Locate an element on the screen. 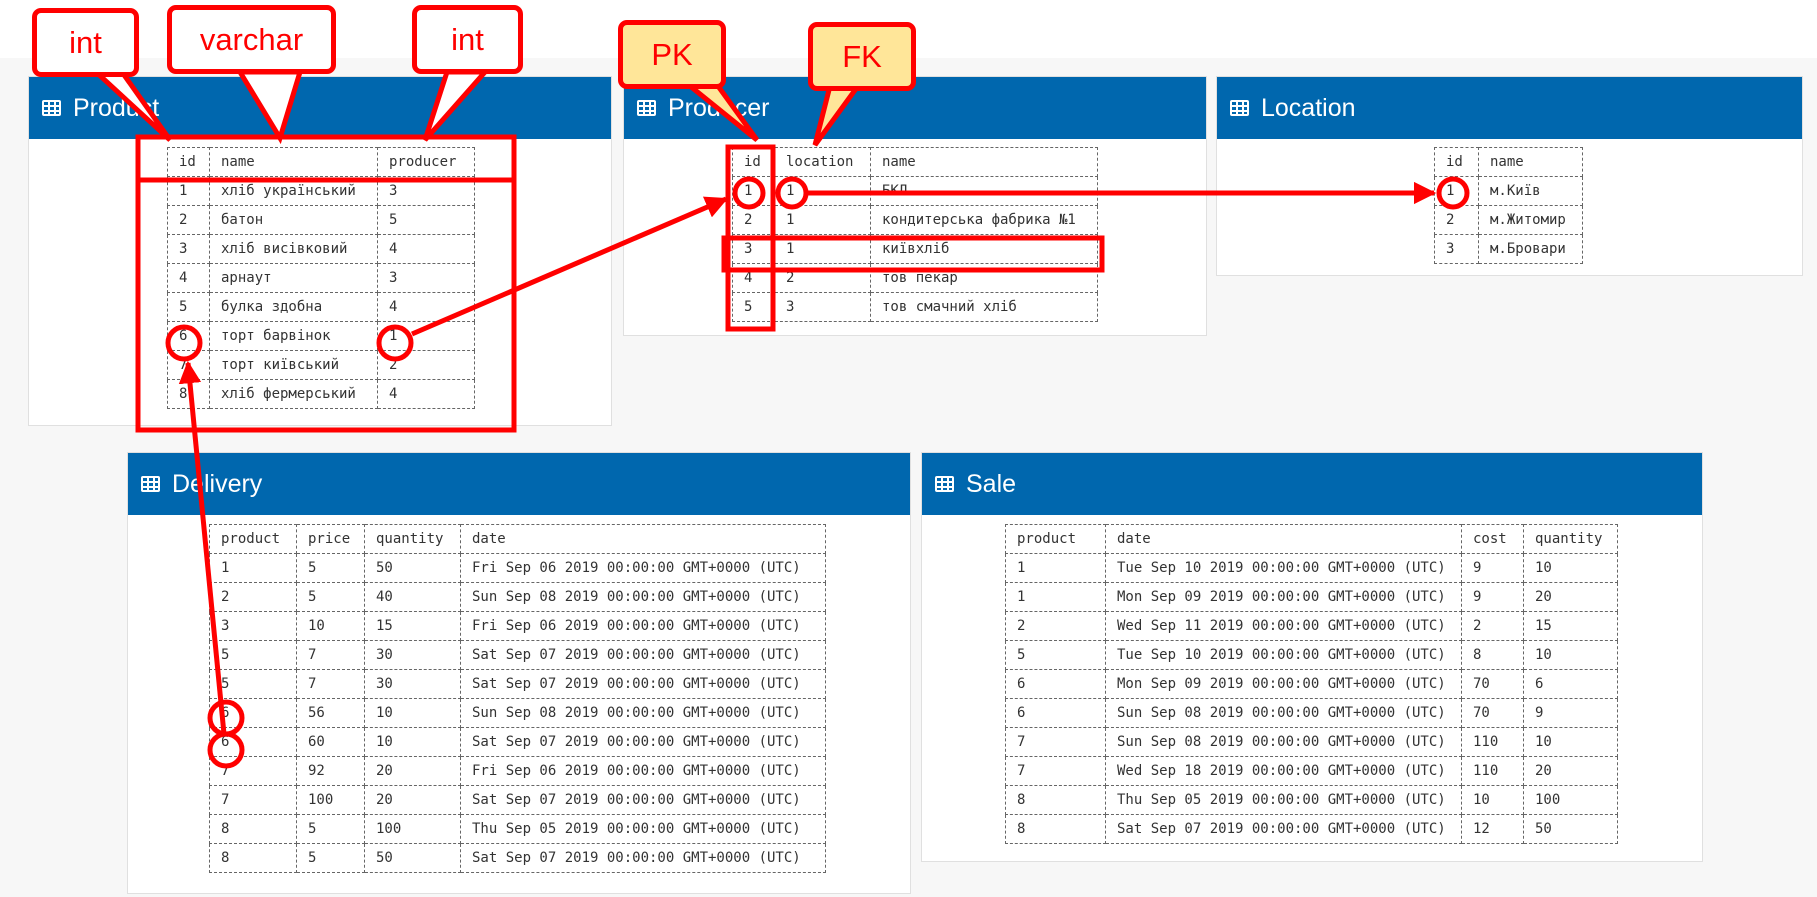  table-header-row: id name is located at coordinates (1508, 162).